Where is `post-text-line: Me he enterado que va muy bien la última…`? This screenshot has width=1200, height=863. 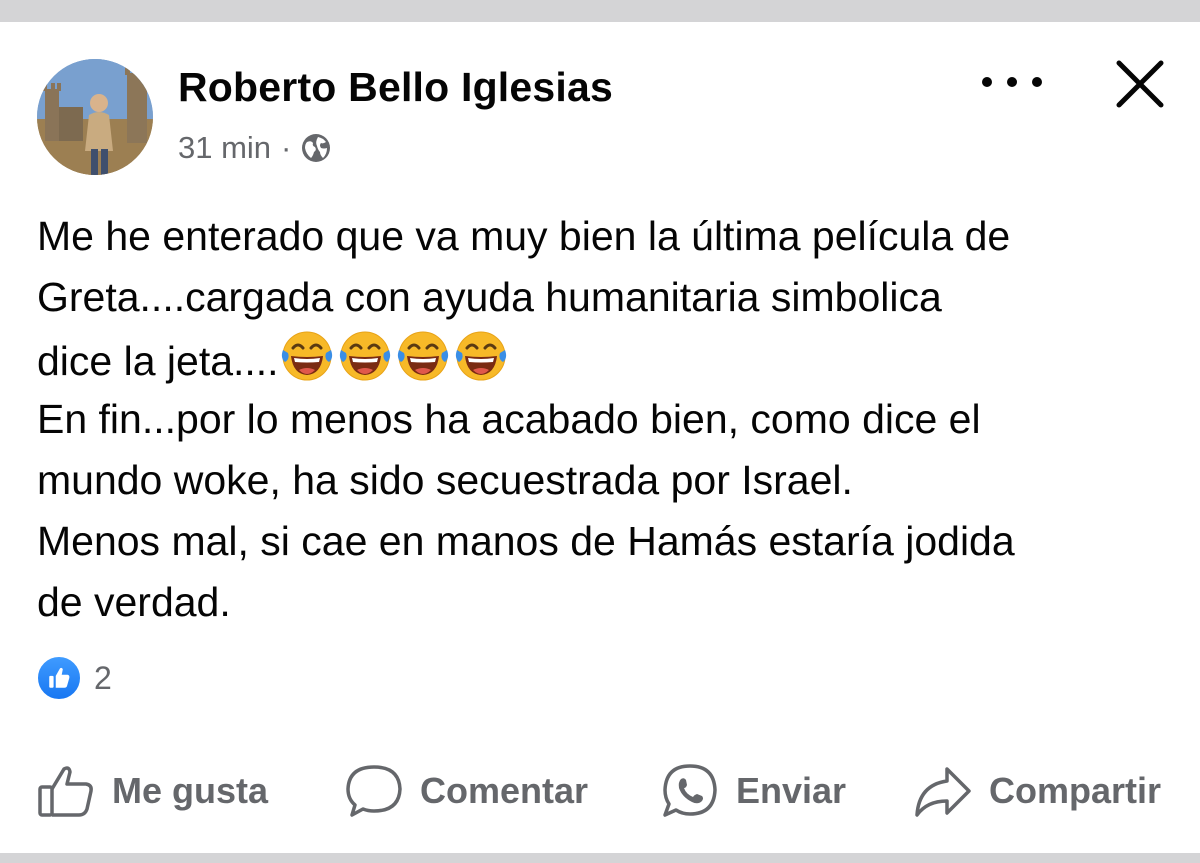 post-text-line: Me he enterado que va muy bien la última… is located at coordinates (524, 236).